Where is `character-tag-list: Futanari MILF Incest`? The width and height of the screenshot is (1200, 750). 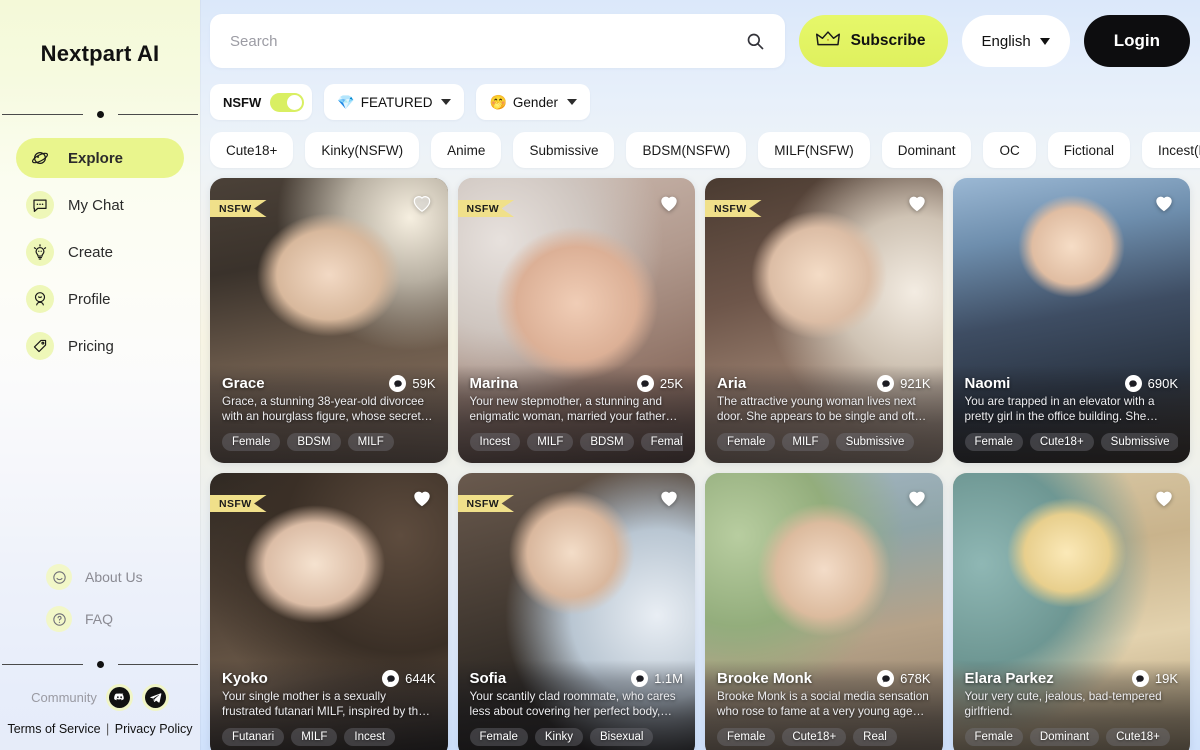
character-tag-list: Futanari MILF Incest is located at coordinates (329, 737).